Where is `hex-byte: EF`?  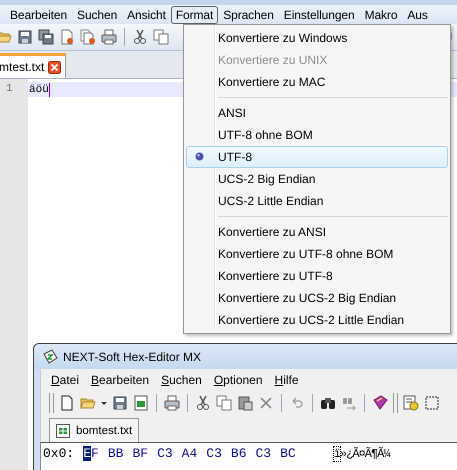
hex-byte: EF is located at coordinates (91, 453).